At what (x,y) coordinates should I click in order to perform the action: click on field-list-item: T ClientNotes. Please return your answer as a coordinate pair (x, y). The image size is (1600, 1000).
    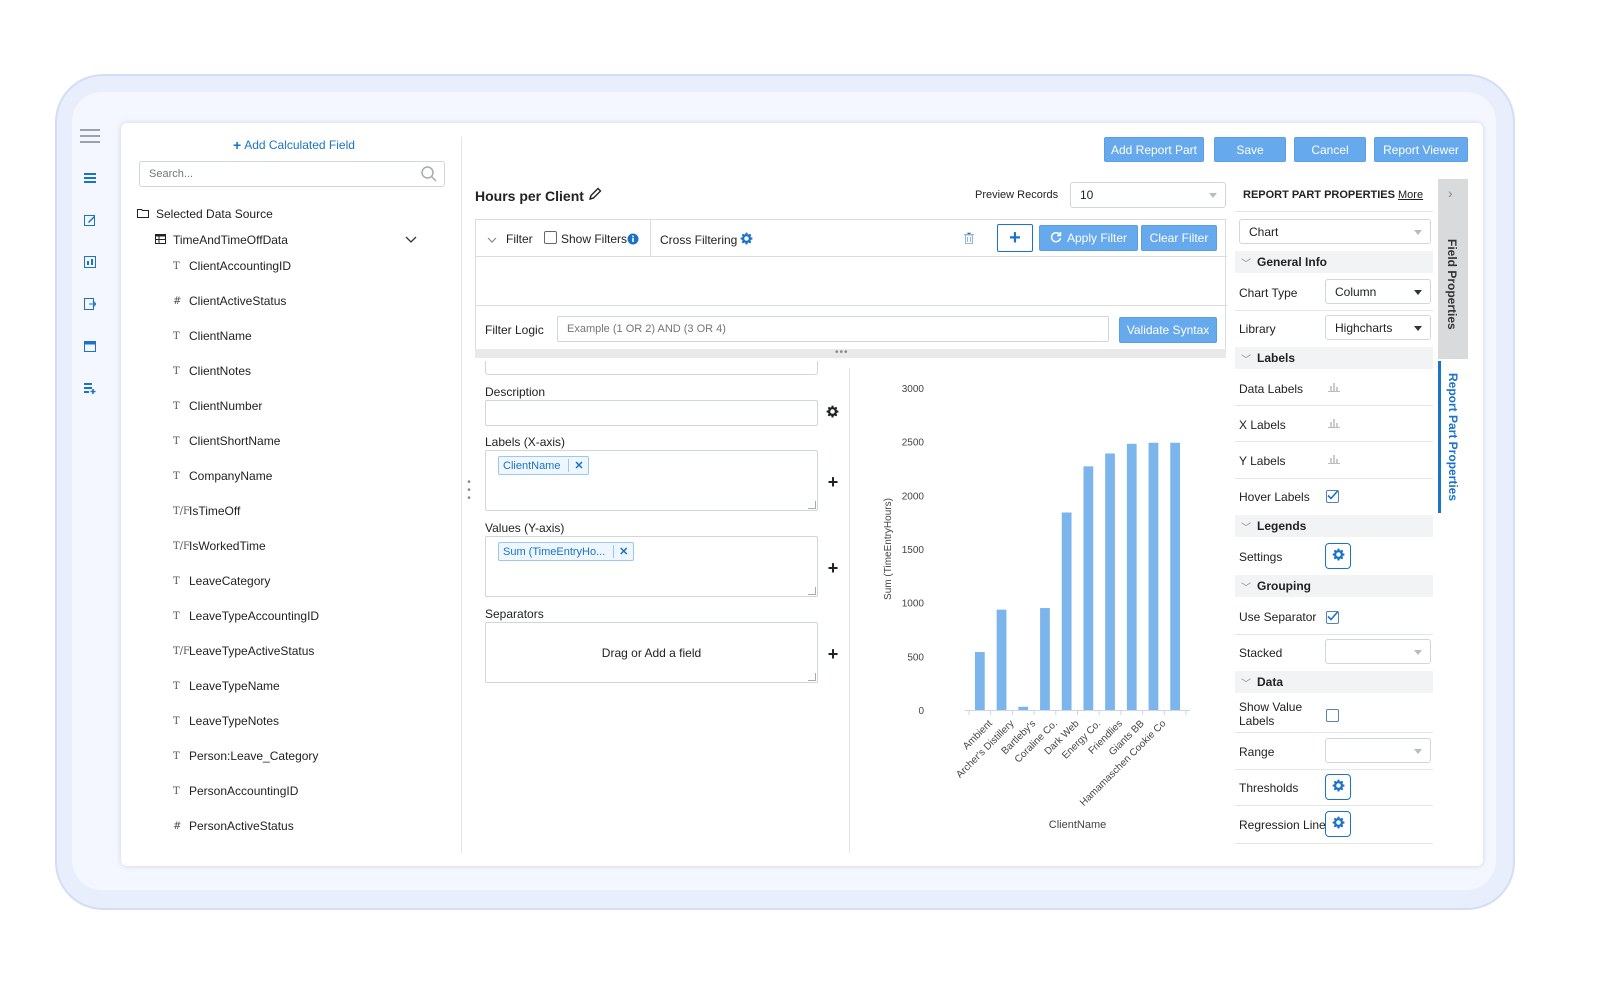
    Looking at the image, I should click on (212, 371).